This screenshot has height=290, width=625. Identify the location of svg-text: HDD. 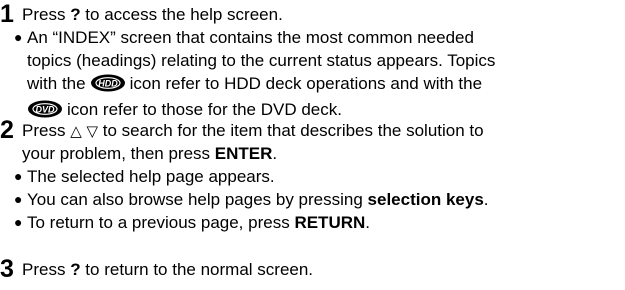
(108, 84).